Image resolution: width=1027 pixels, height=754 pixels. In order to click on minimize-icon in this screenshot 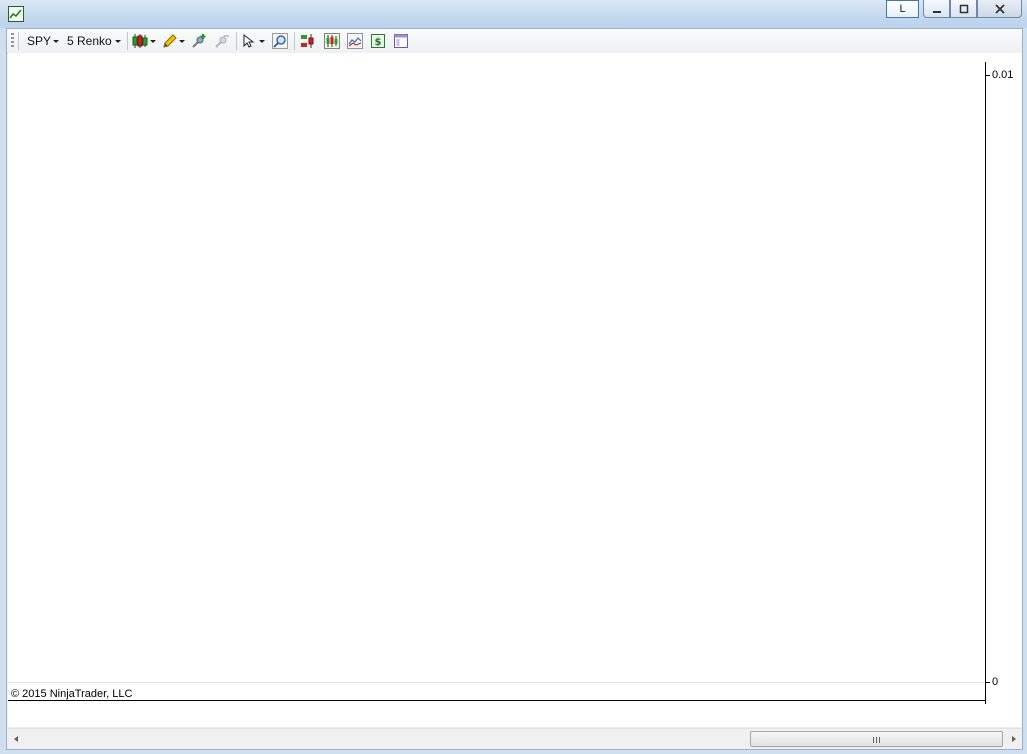, I will do `click(936, 11)`.